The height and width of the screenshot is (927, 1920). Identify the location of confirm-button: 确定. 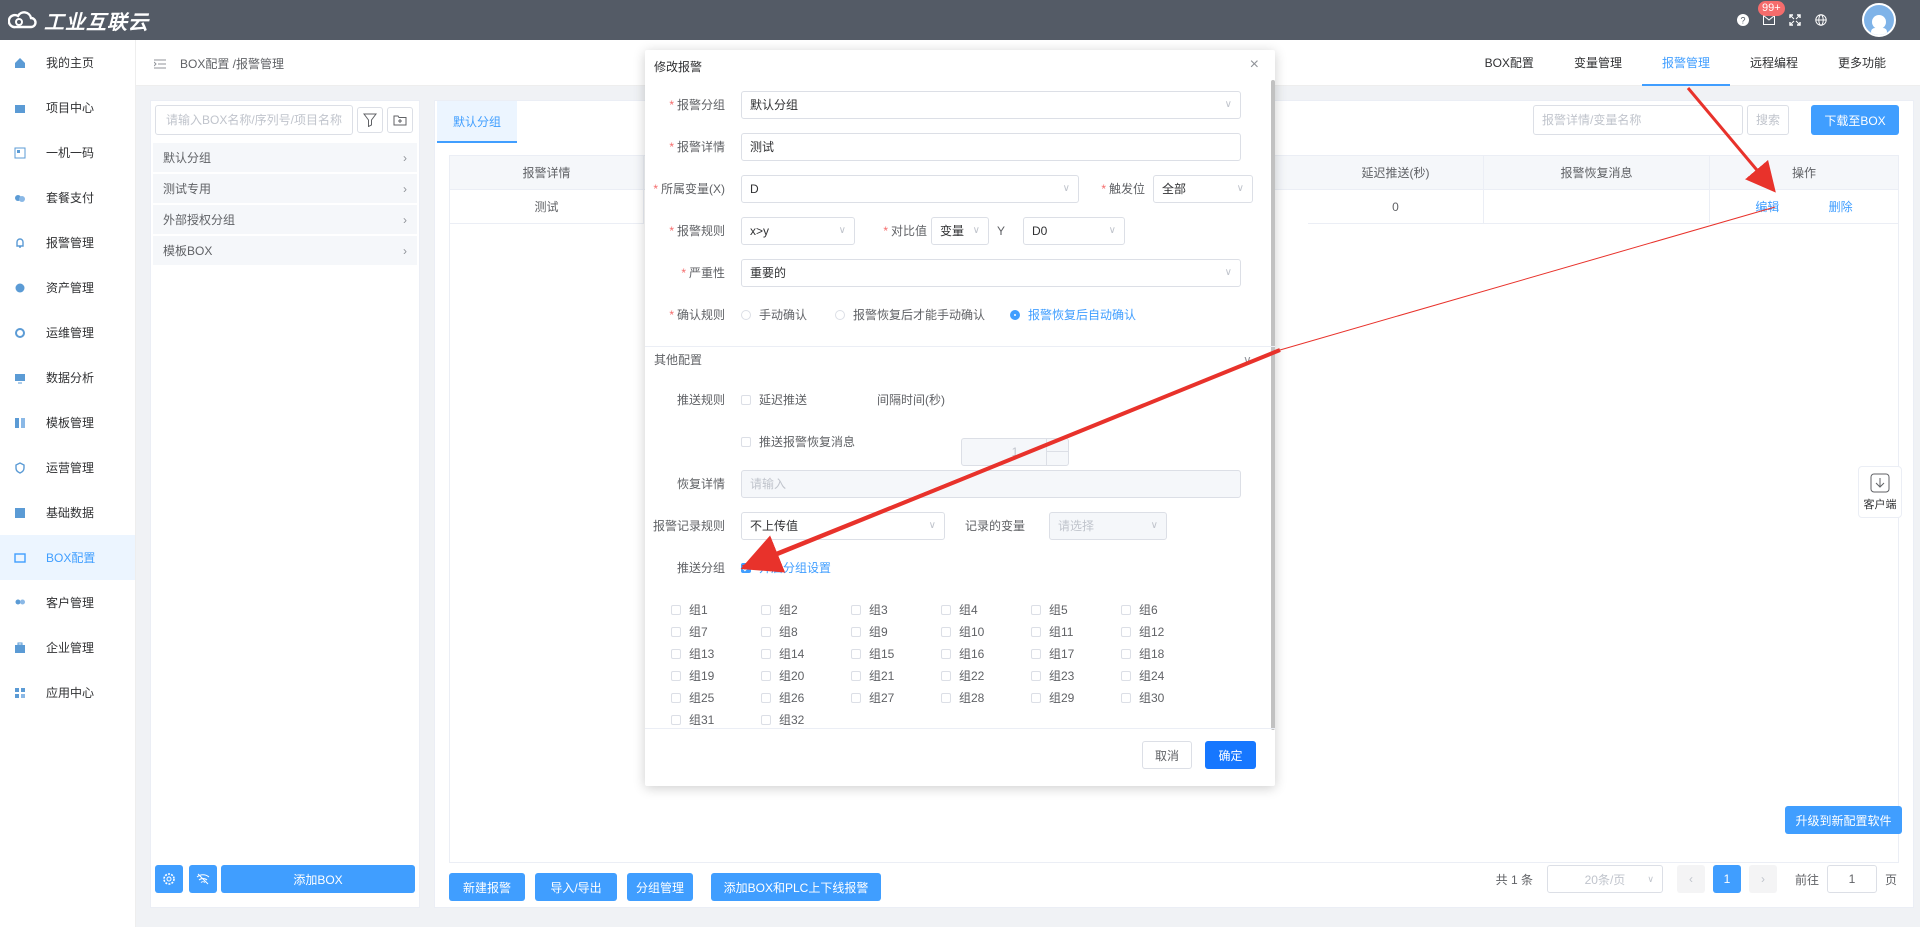
(1230, 755).